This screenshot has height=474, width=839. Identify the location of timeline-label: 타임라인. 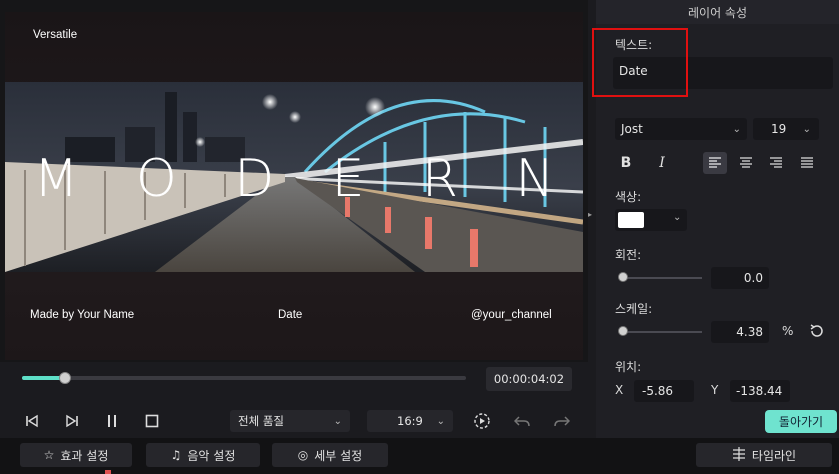
(774, 455).